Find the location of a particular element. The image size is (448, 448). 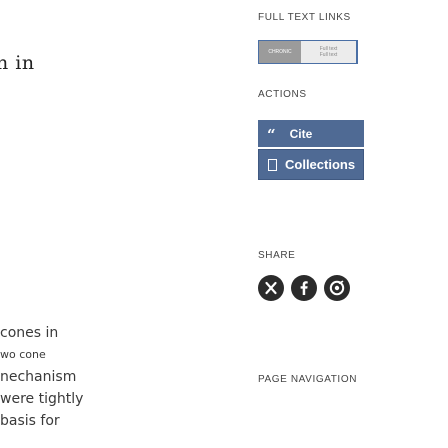

publisher-badge: CHRONIC is located at coordinates (280, 52).